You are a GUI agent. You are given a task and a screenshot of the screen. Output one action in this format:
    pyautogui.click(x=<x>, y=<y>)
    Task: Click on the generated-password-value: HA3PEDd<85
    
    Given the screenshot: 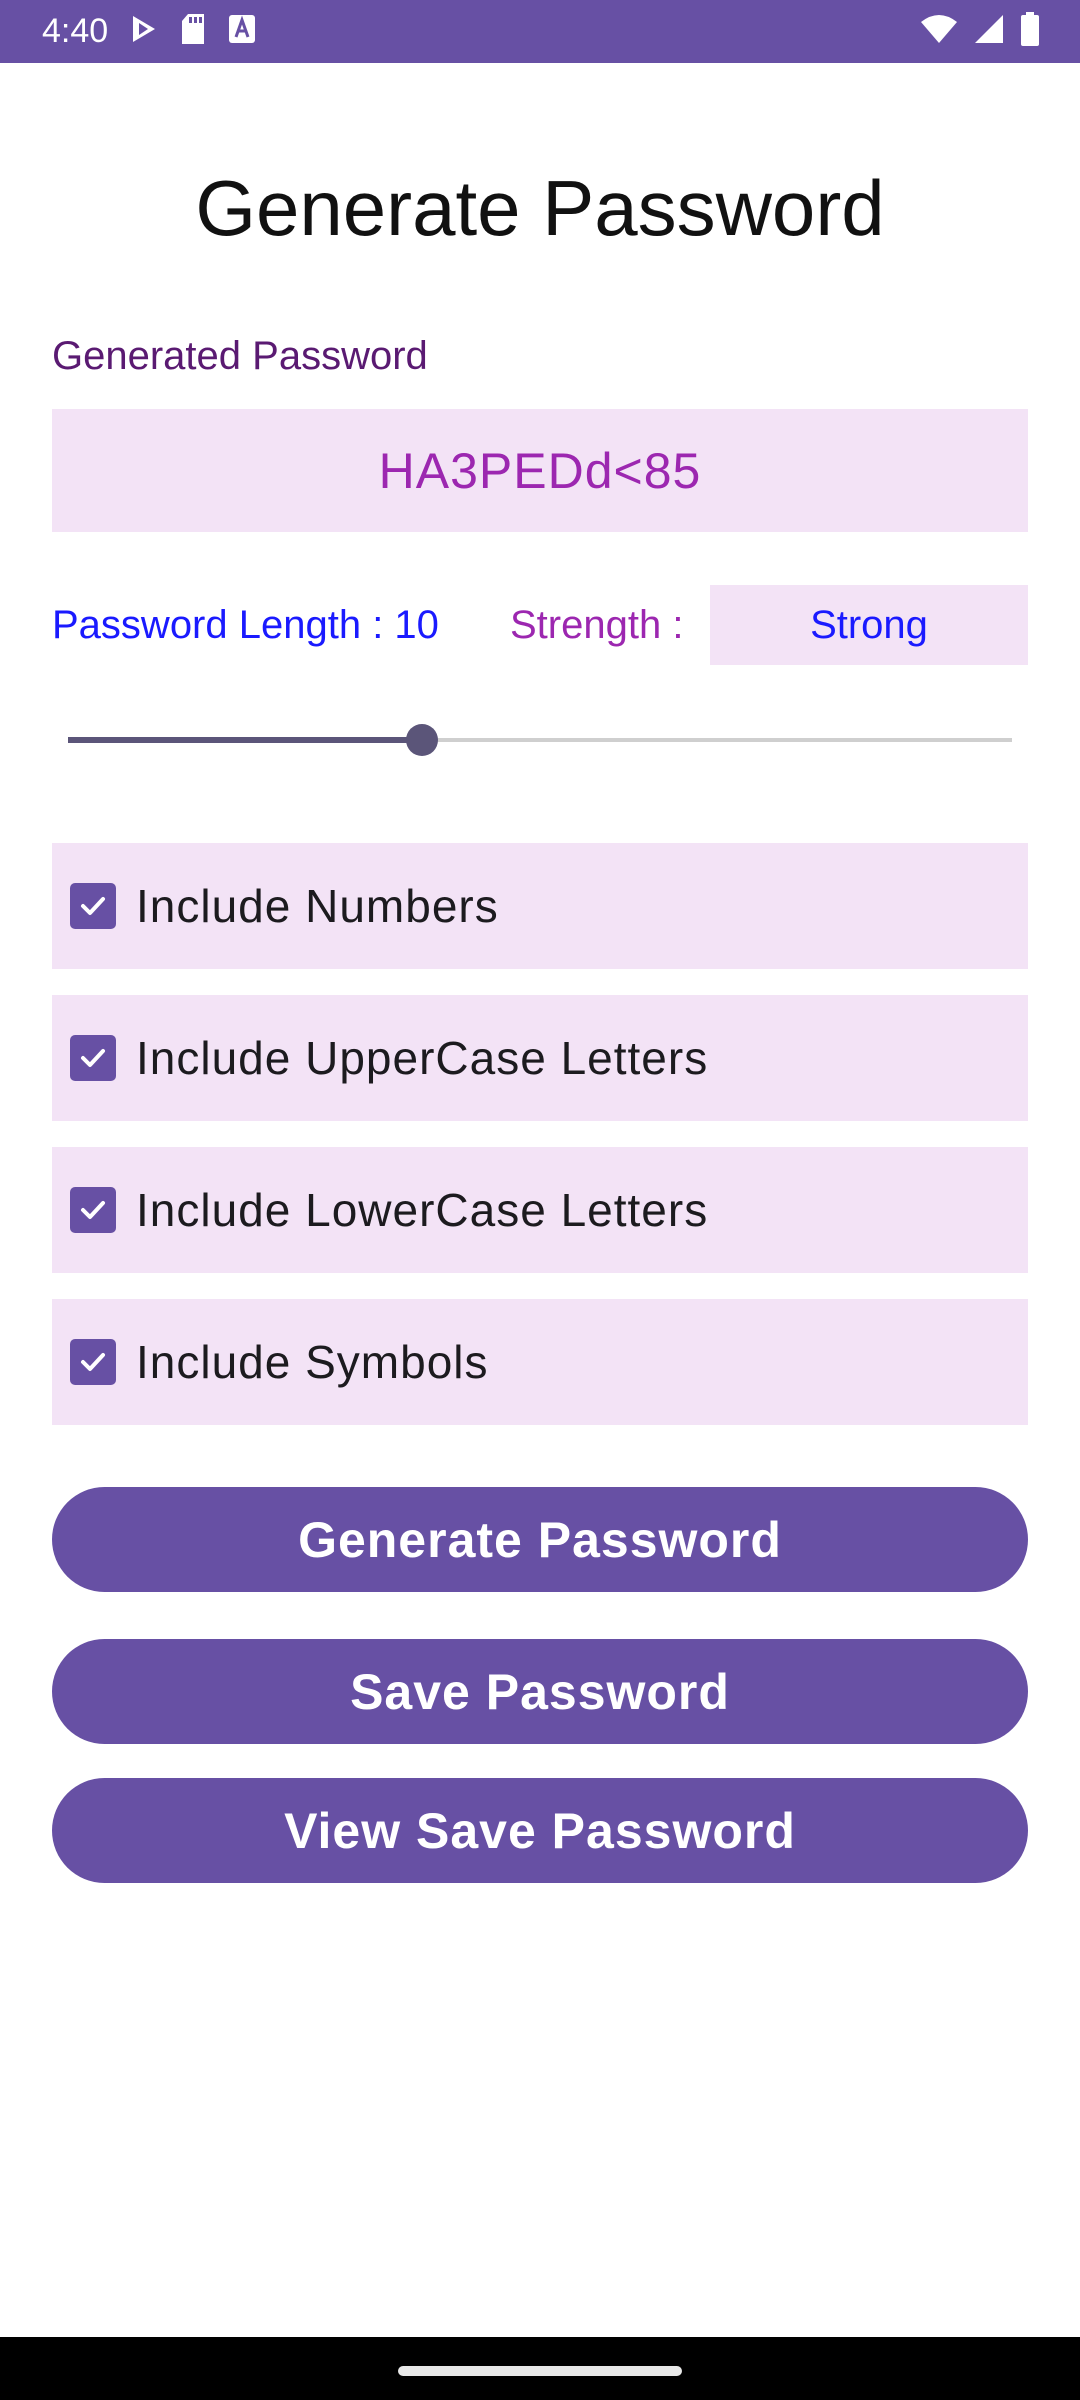 What is the action you would take?
    pyautogui.click(x=540, y=470)
    